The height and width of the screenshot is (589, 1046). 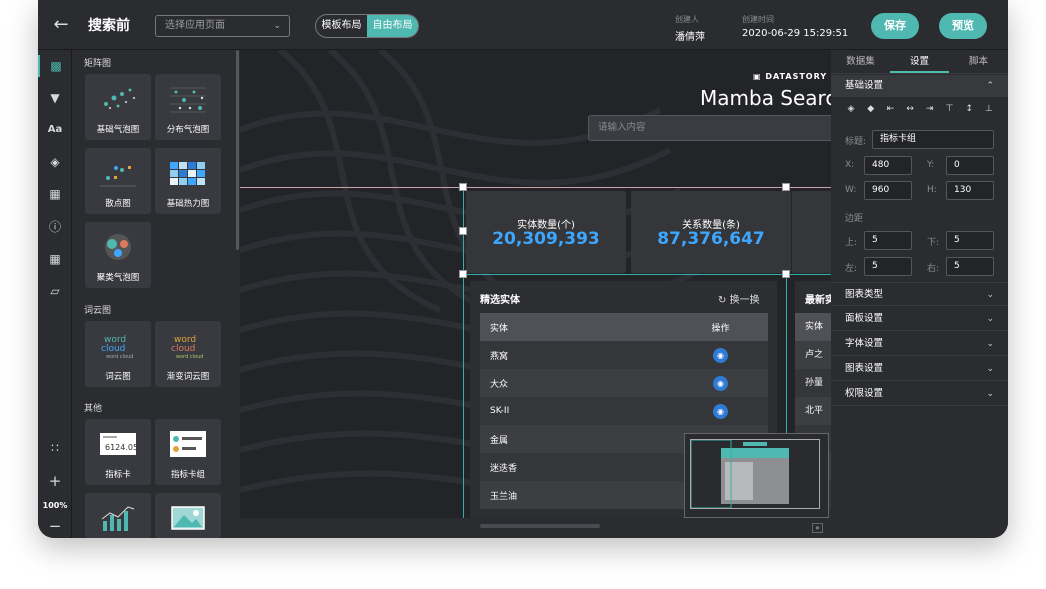 I want to click on canvas-horizontal-scrollbar: », so click(x=535, y=528).